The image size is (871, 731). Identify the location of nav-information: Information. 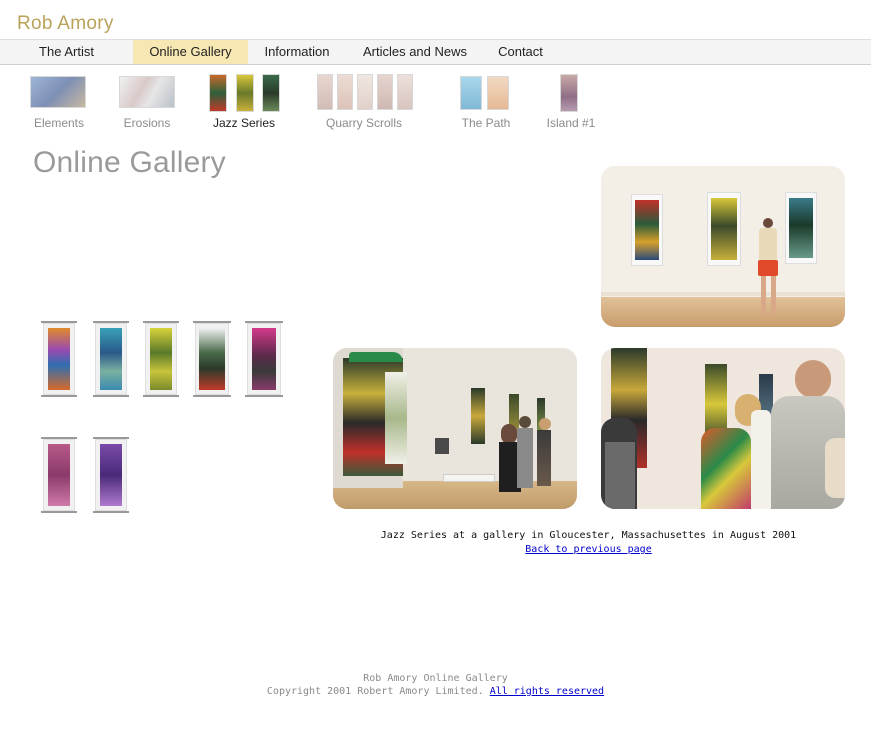
(297, 52).